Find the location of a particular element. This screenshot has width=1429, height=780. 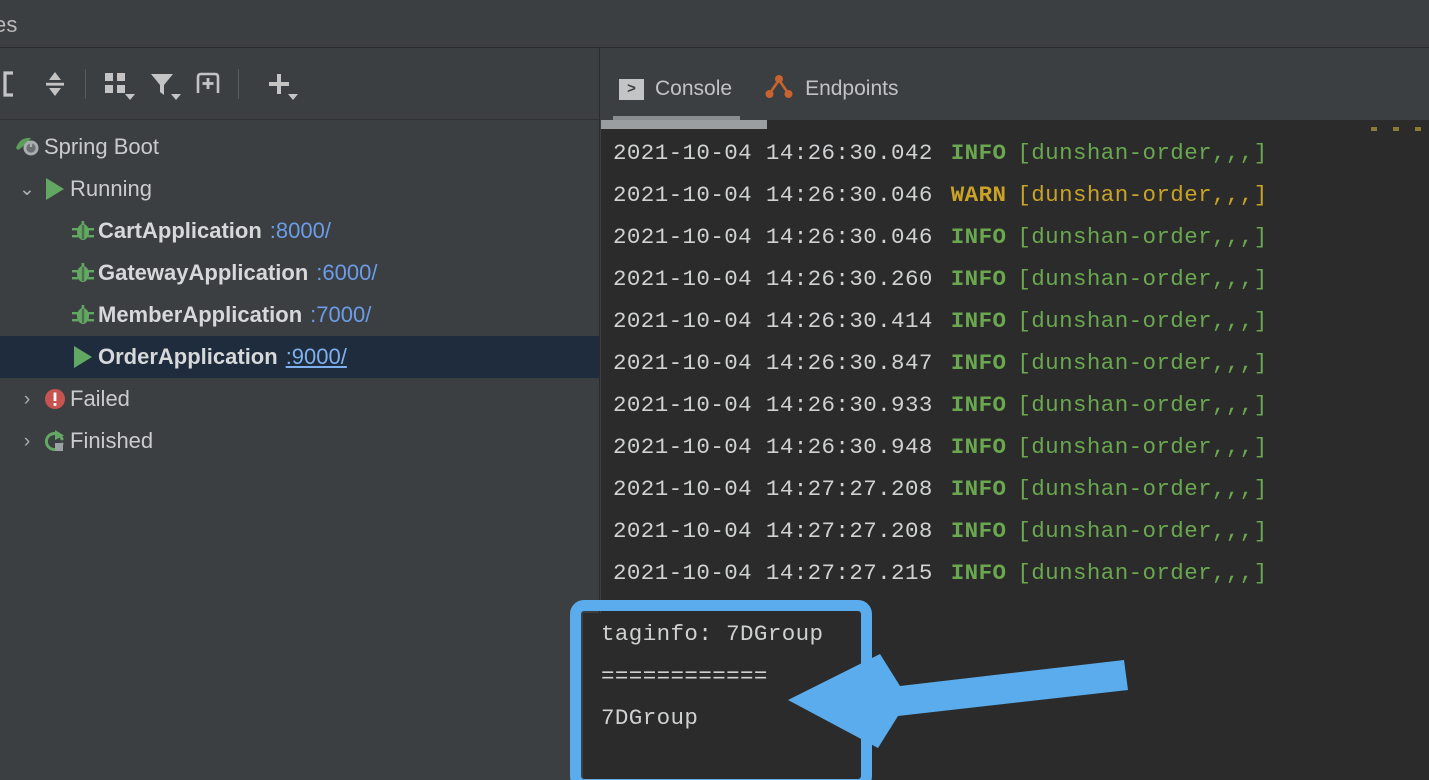

tree-node-finished: › Finished is located at coordinates (299, 441).